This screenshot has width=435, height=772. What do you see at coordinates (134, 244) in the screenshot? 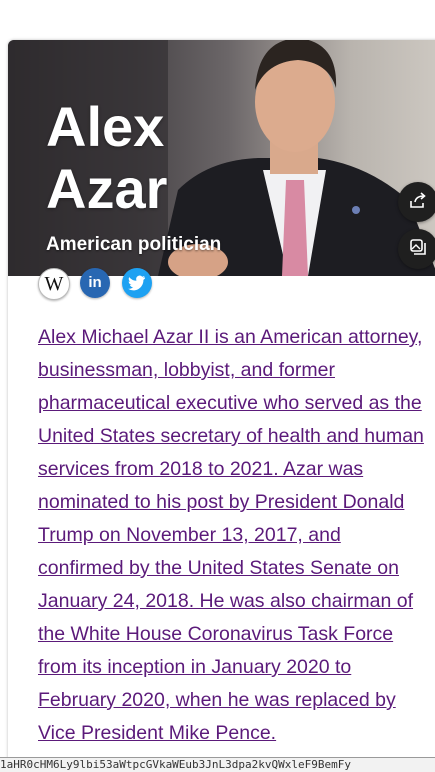
I see `subtitle: American politician` at bounding box center [134, 244].